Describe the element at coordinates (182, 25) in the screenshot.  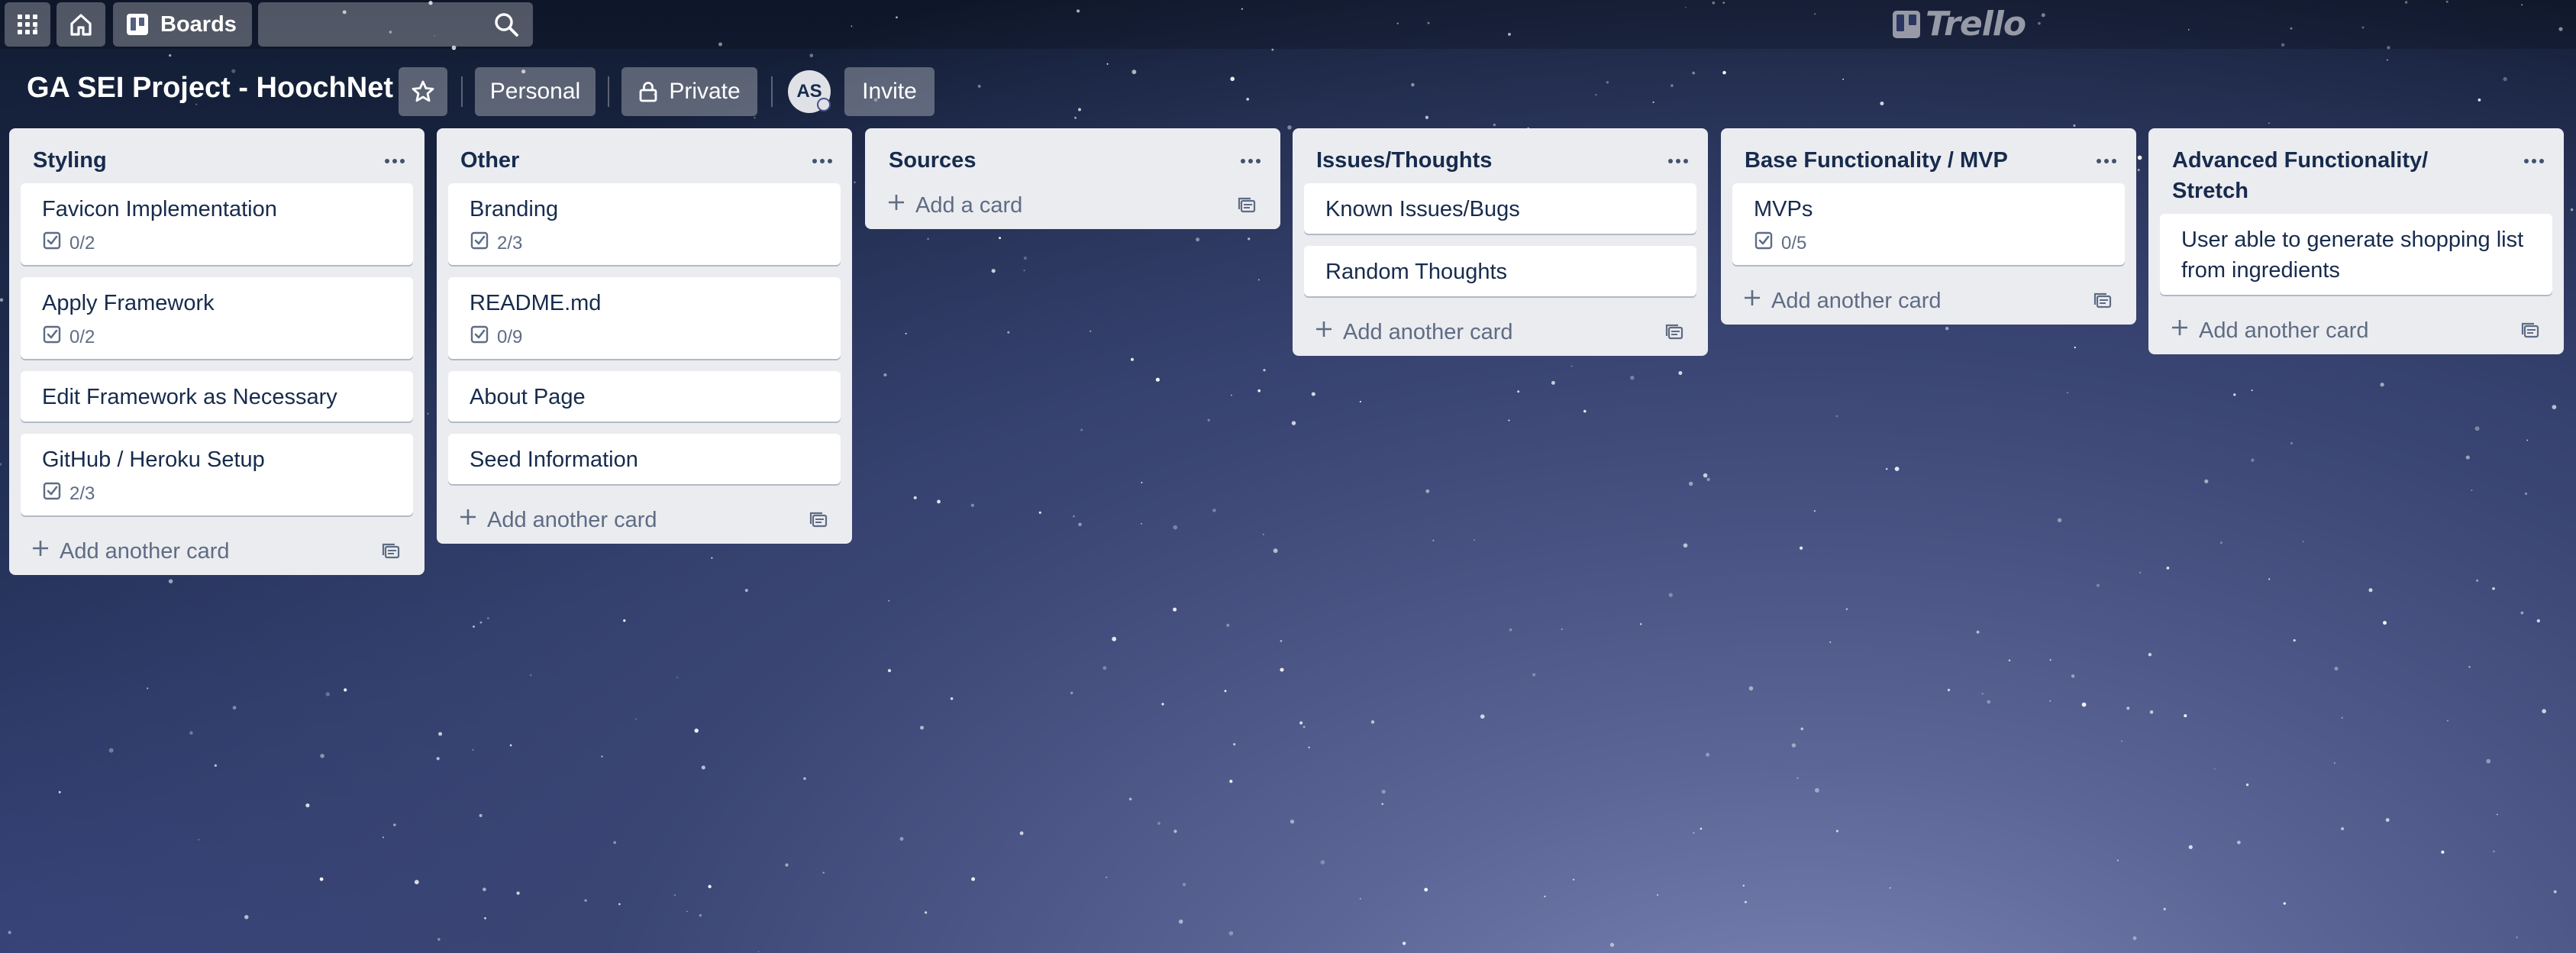
I see `boards-button: Boards` at that location.